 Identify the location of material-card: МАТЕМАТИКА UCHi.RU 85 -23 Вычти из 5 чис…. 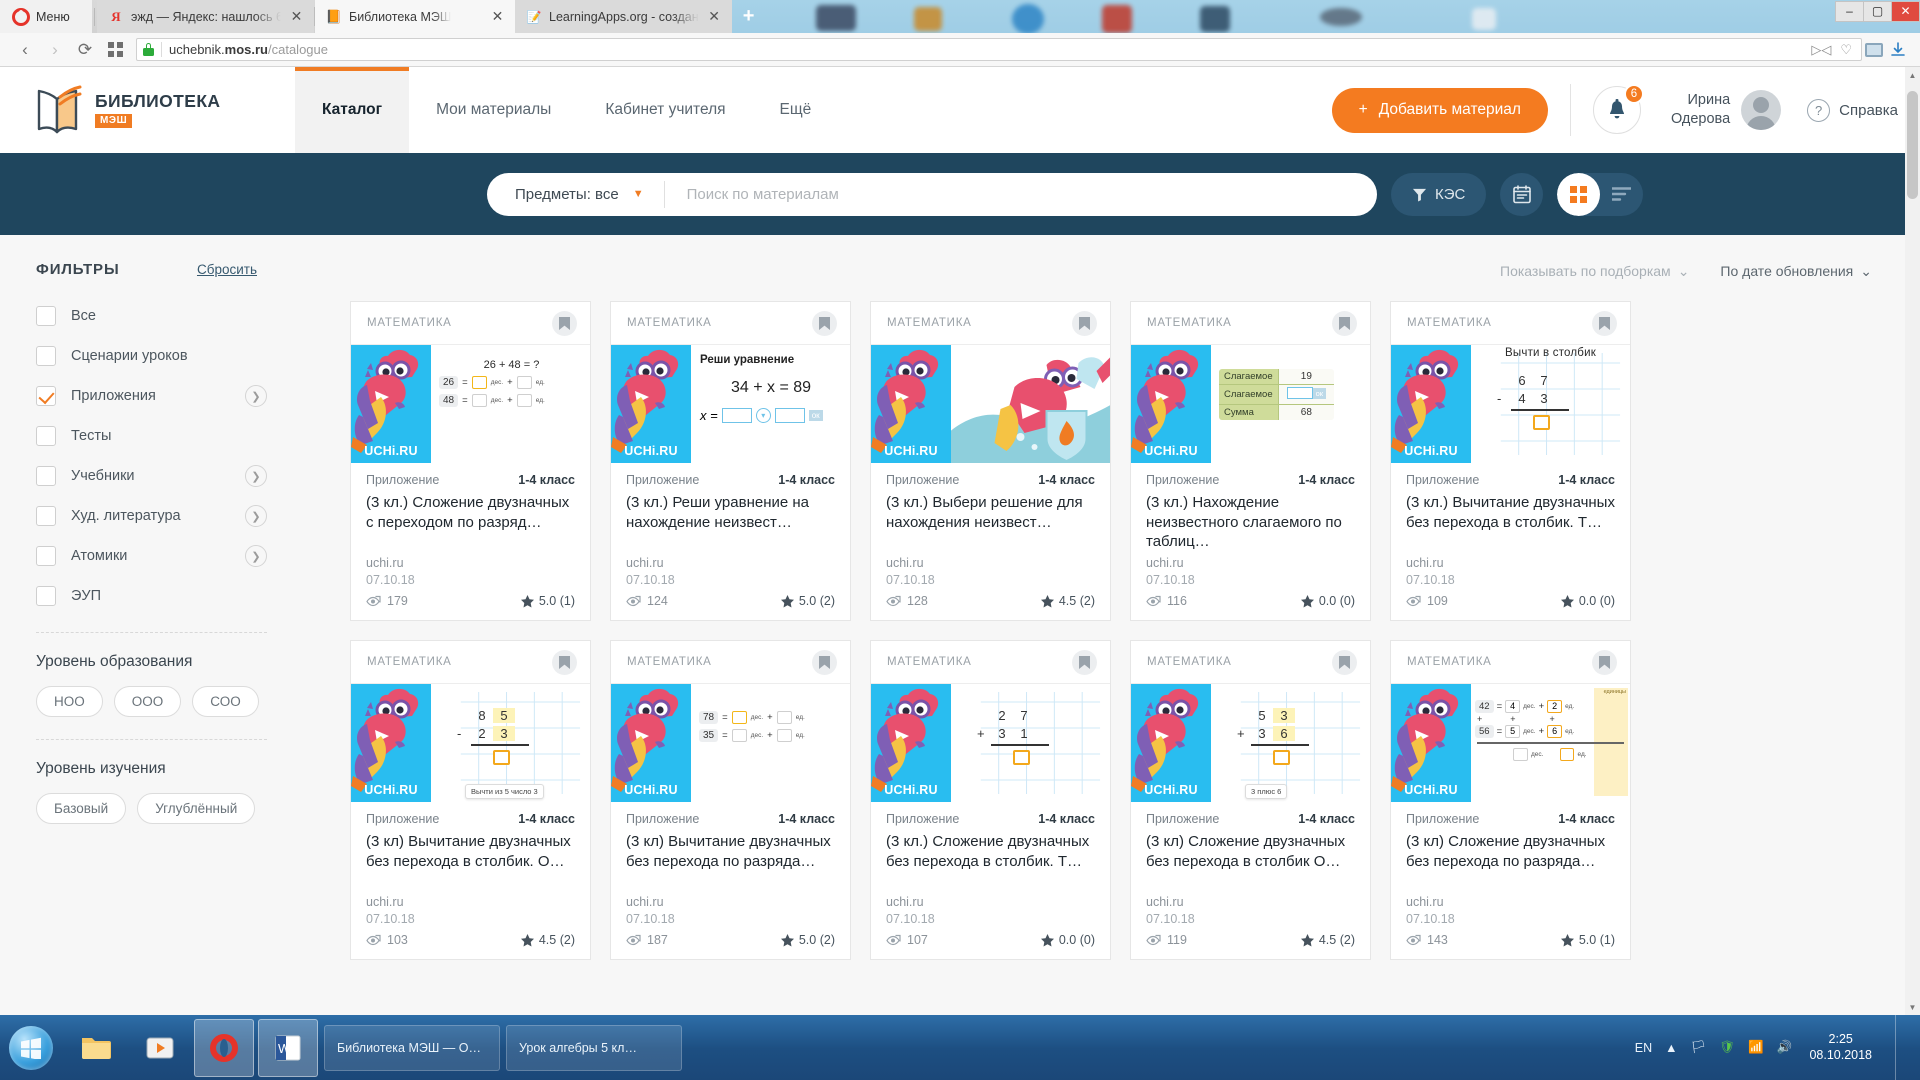
(470, 800).